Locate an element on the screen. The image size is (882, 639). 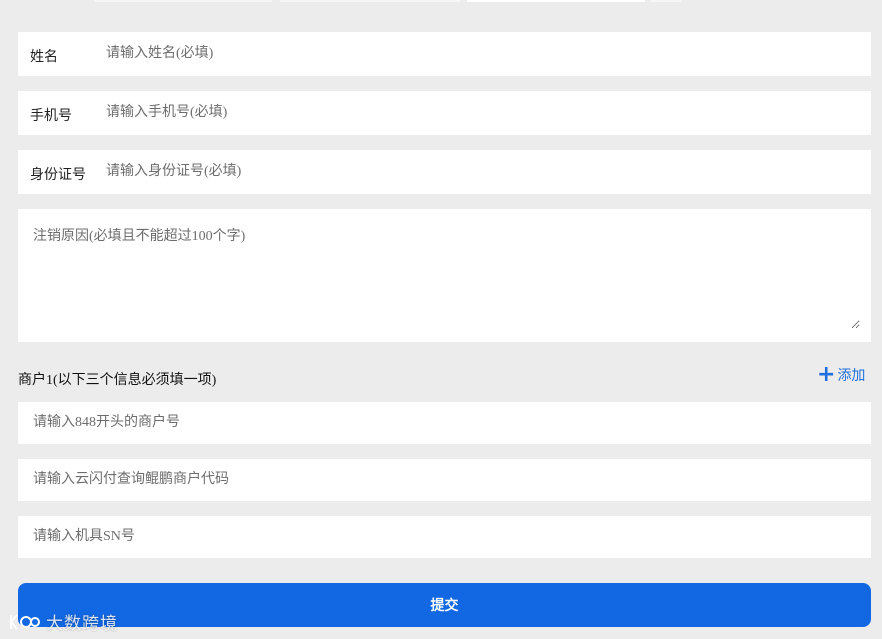
plus-icon: + is located at coordinates (826, 374).